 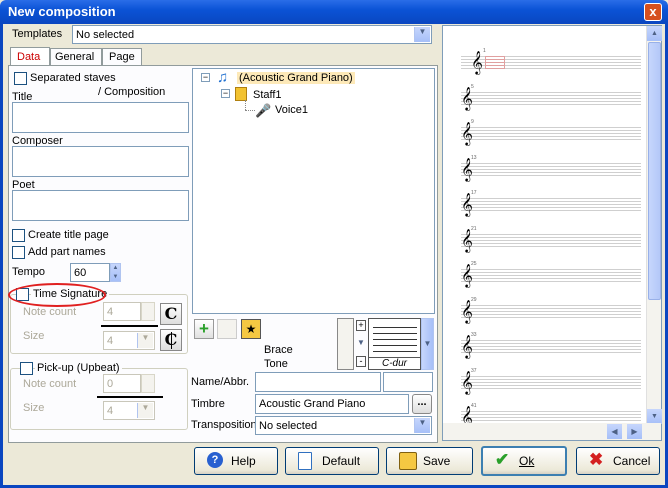 What do you see at coordinates (343, 425) in the screenshot?
I see `transposition-select: No selected ▼` at bounding box center [343, 425].